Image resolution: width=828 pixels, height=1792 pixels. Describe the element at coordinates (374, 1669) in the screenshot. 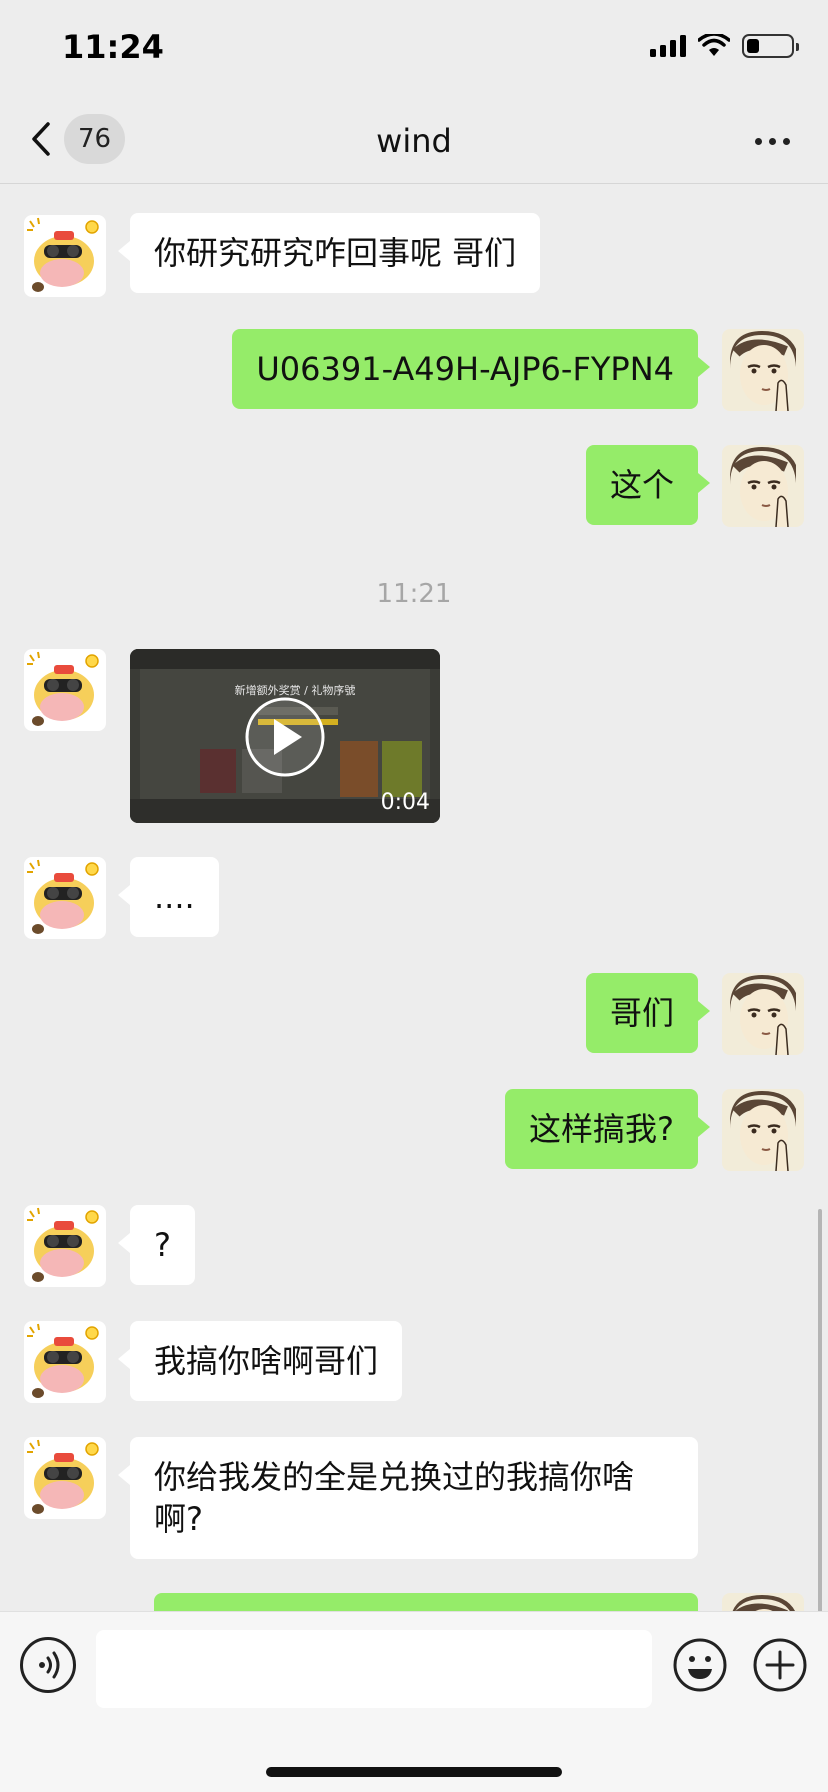

I see `message-input` at that location.